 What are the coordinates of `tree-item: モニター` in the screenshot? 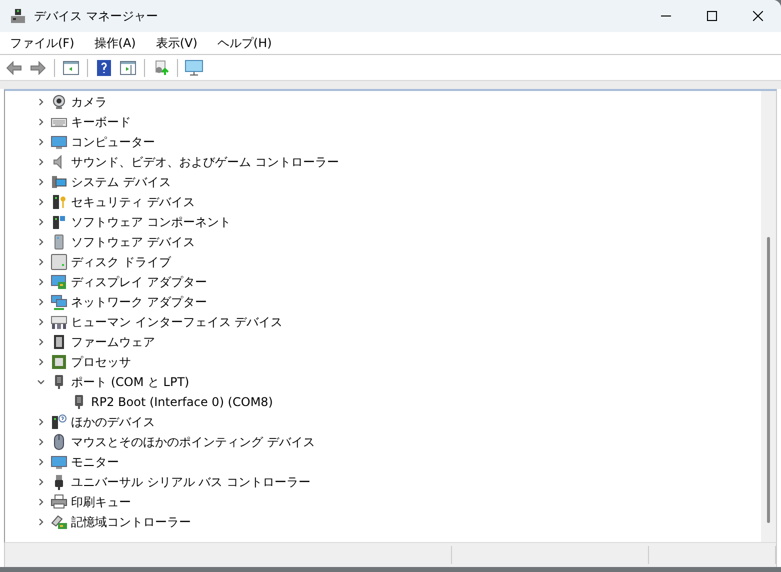 It's located at (95, 462).